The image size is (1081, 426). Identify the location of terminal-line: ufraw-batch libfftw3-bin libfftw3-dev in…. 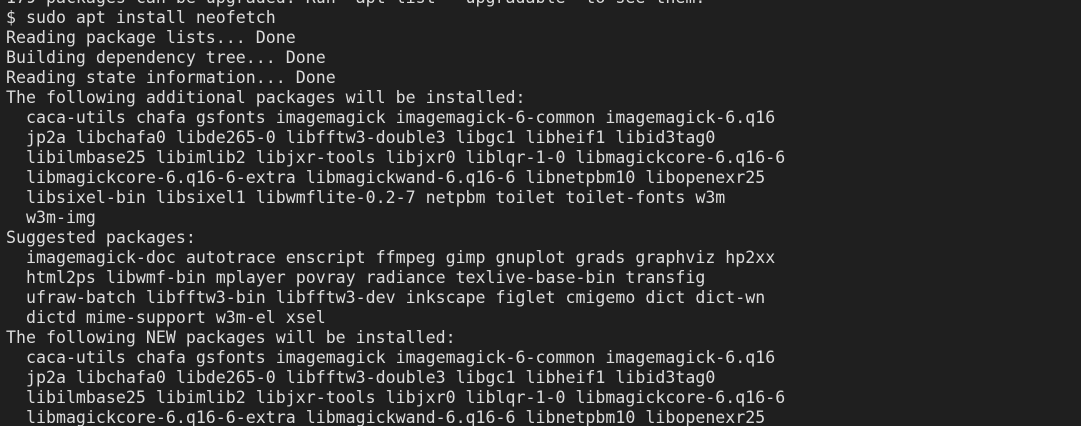
(386, 297).